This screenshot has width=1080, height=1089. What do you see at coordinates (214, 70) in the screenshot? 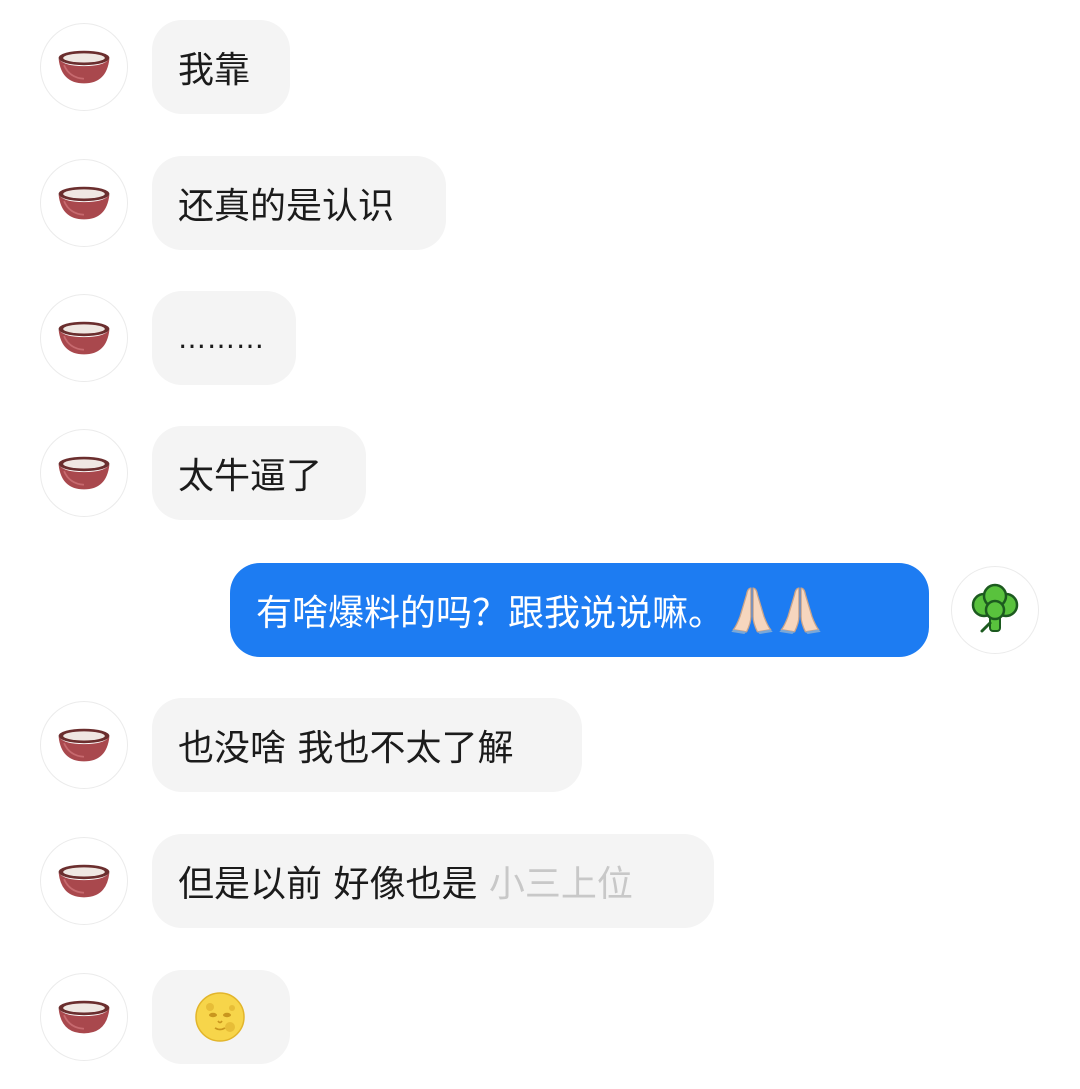
I see `message-text: 我靠` at bounding box center [214, 70].